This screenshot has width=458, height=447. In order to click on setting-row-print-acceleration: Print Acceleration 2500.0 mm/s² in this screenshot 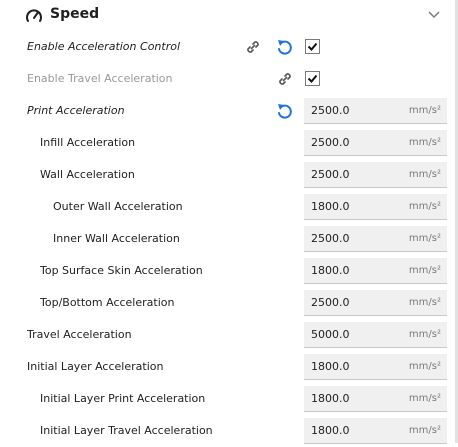, I will do `click(226, 111)`.